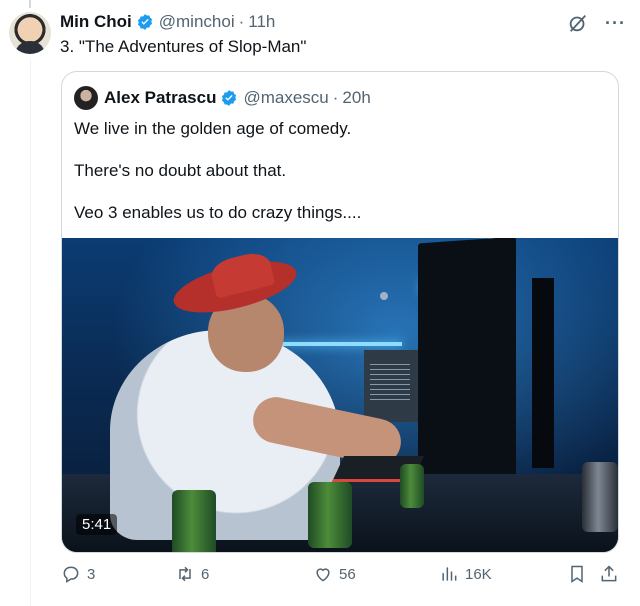 This screenshot has width=640, height=606. What do you see at coordinates (30, 4) in the screenshot?
I see `thread-connector` at bounding box center [30, 4].